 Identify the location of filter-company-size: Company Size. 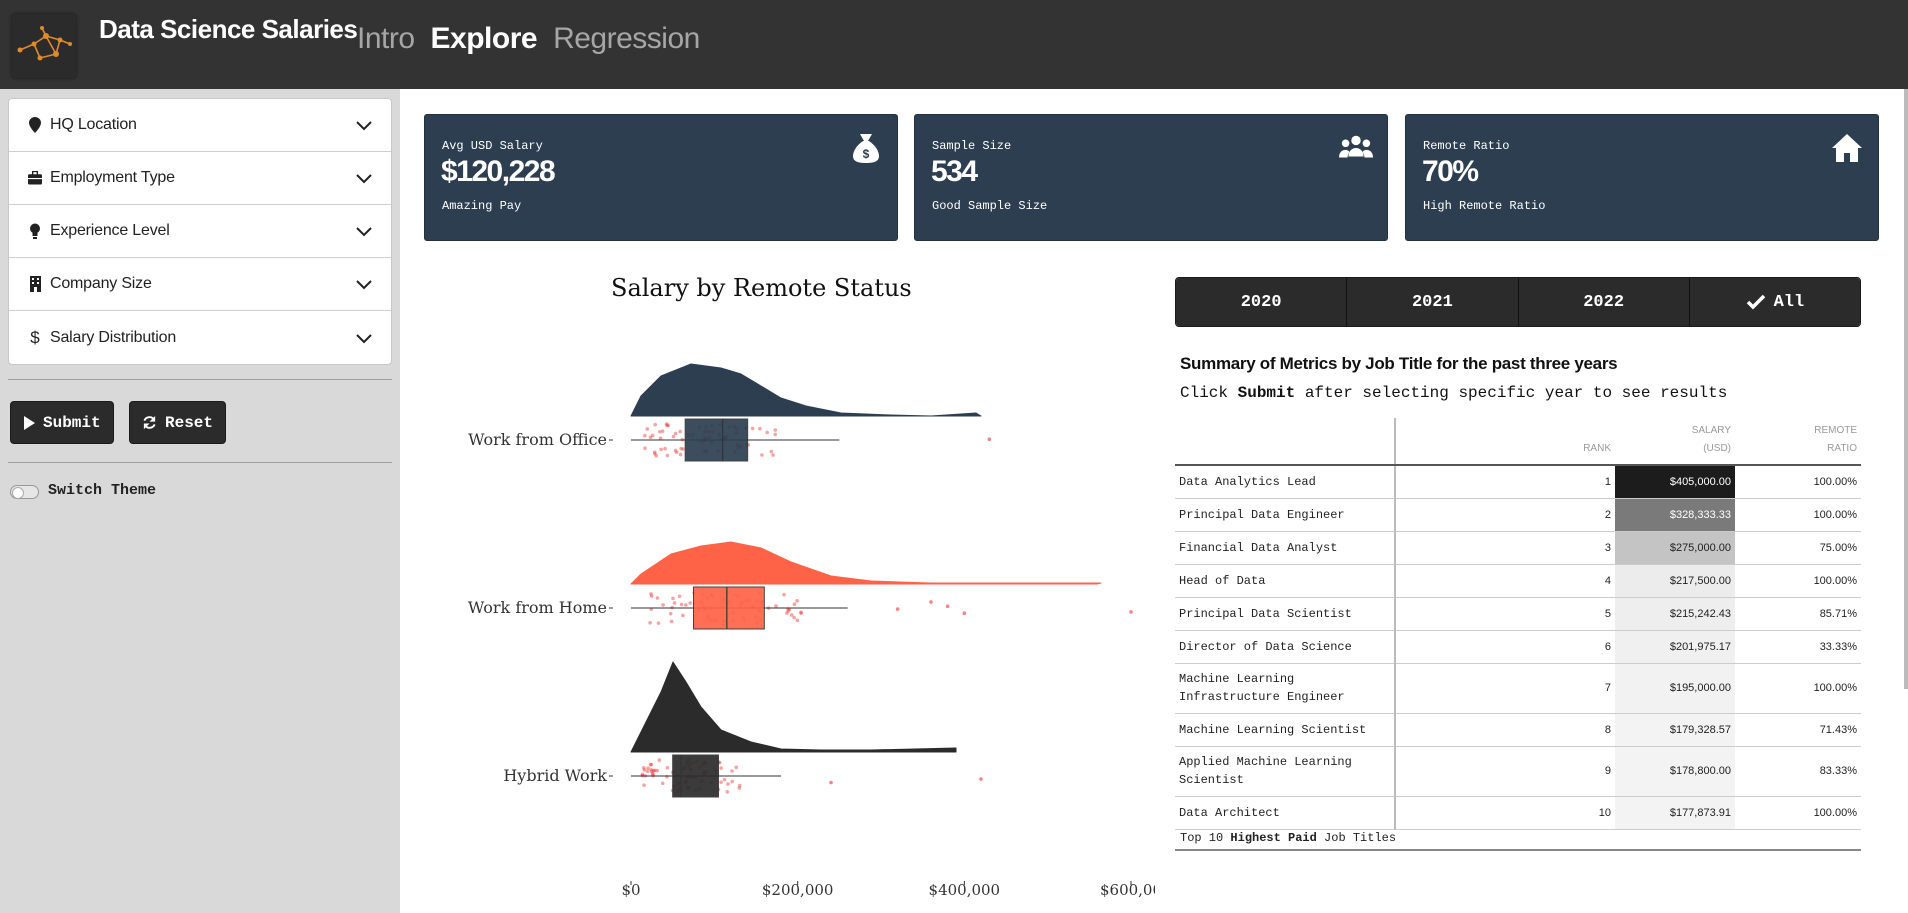
(200, 284).